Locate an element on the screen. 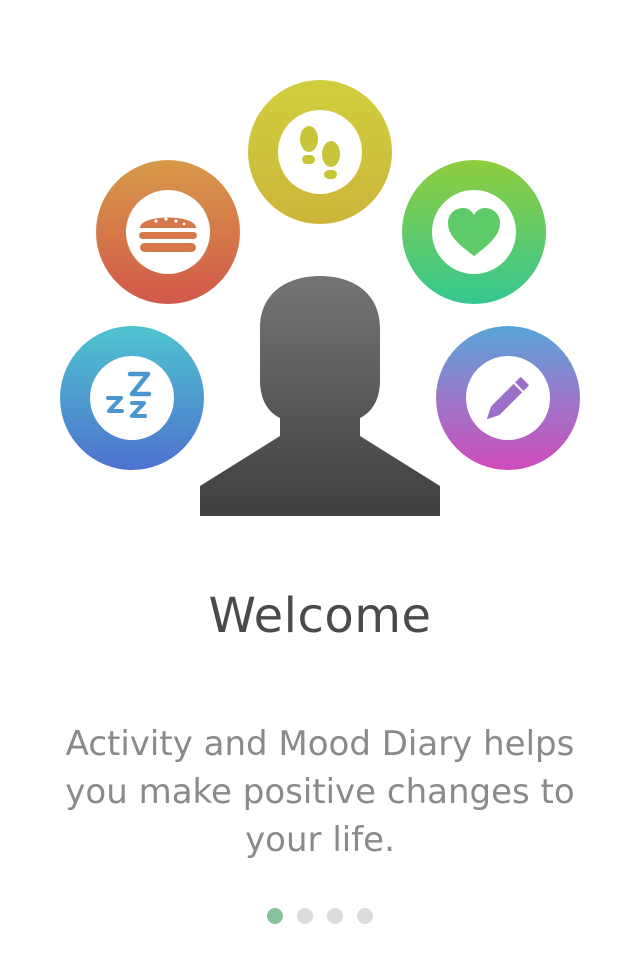 The width and height of the screenshot is (640, 960). person-silhouette-icon is located at coordinates (320, 396).